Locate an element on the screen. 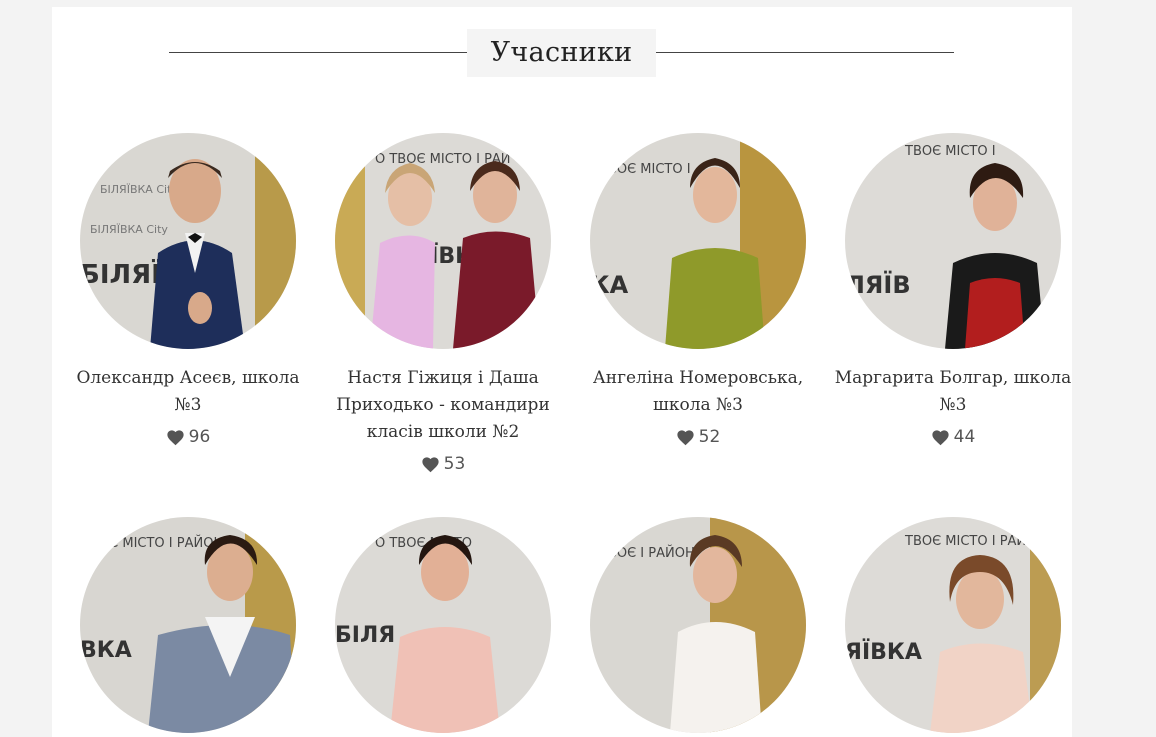 This screenshot has width=1156, height=737. like-count: 96 is located at coordinates (199, 437).